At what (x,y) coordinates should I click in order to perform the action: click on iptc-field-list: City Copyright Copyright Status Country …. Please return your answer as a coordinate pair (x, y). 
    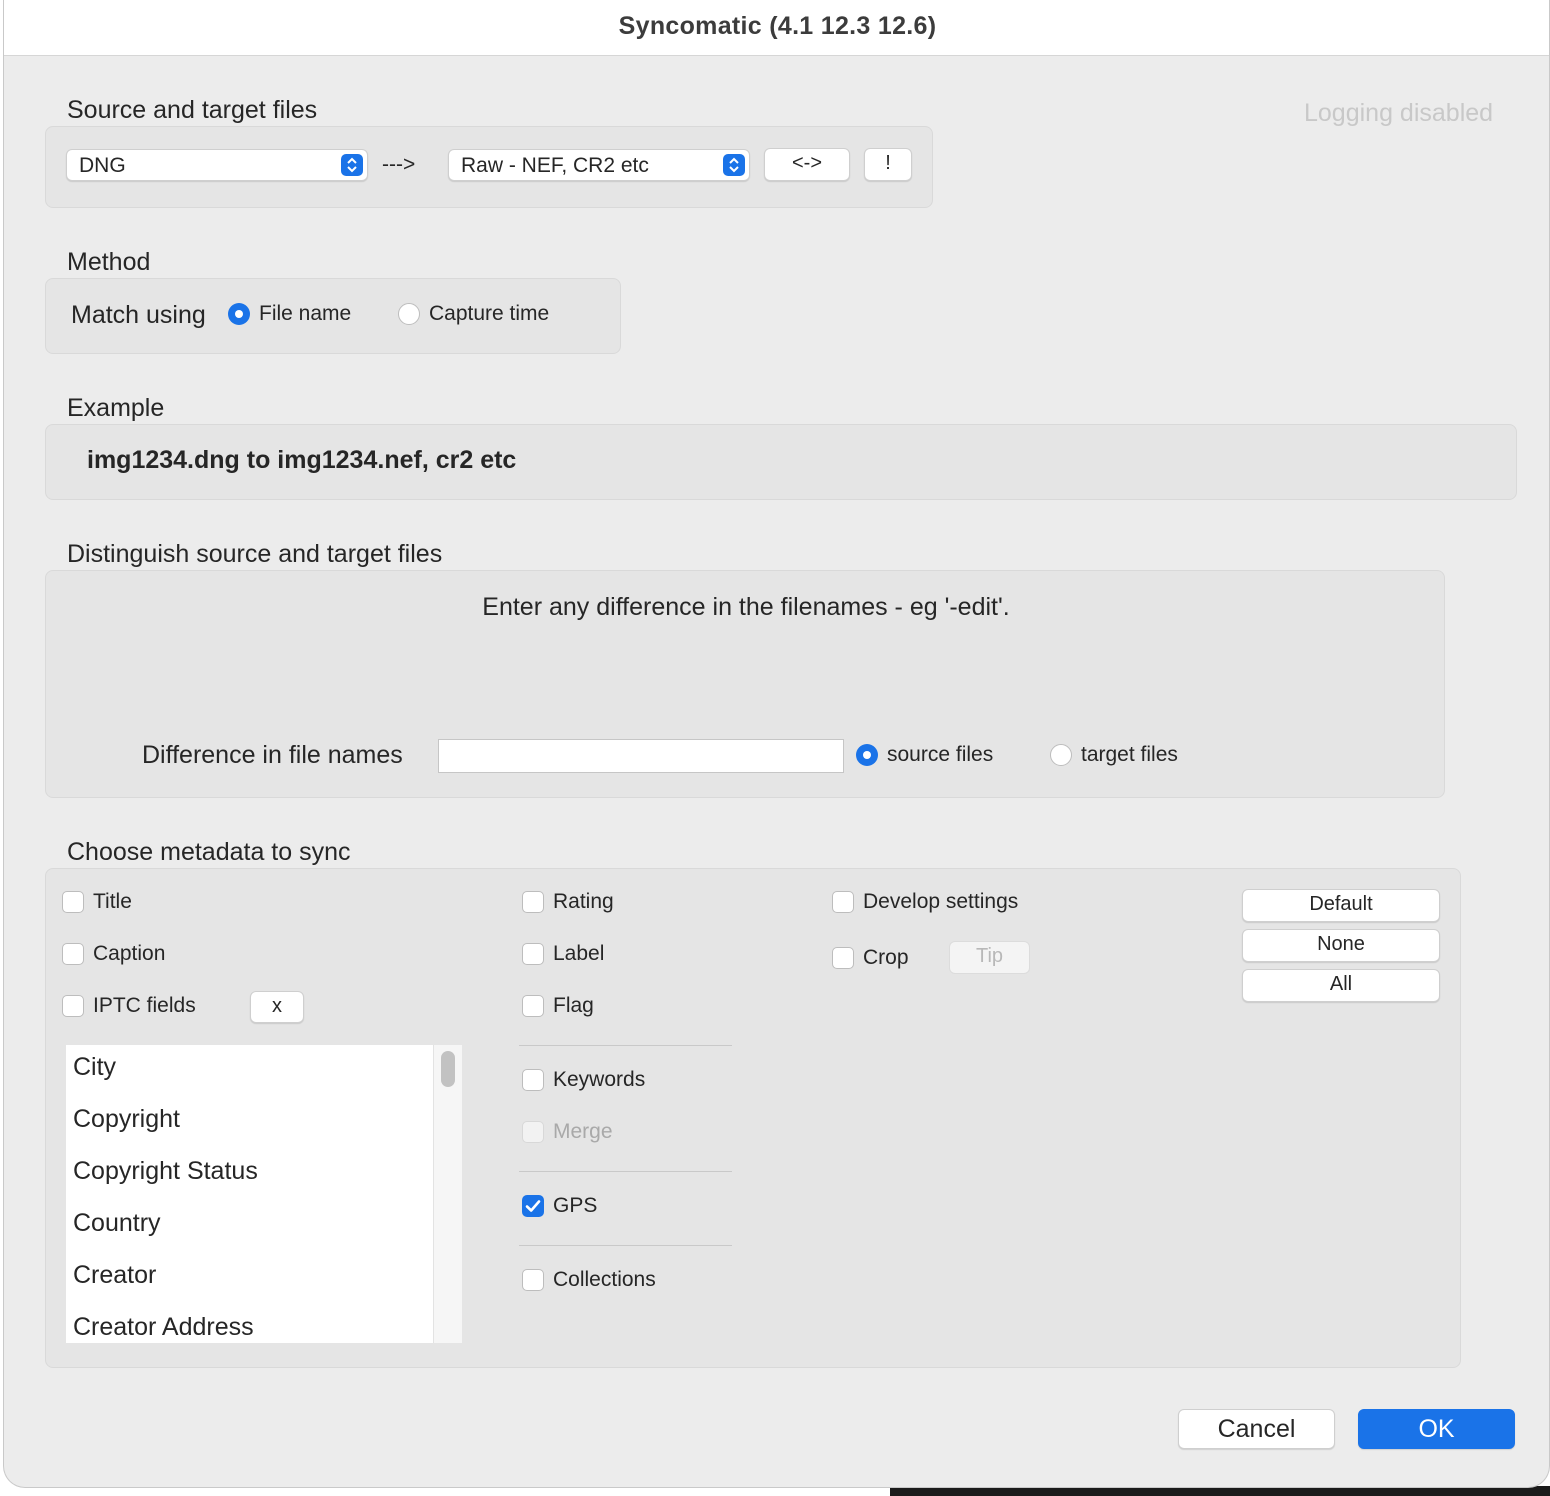
    Looking at the image, I should click on (264, 1194).